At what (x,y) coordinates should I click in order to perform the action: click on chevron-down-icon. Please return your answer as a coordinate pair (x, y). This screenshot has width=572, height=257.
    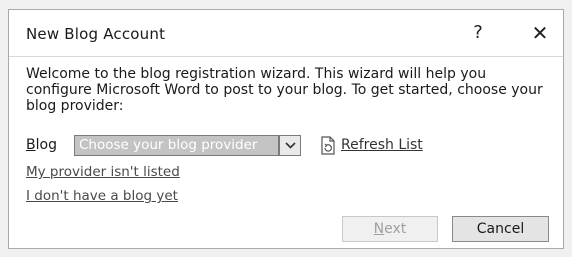
    Looking at the image, I should click on (290, 145).